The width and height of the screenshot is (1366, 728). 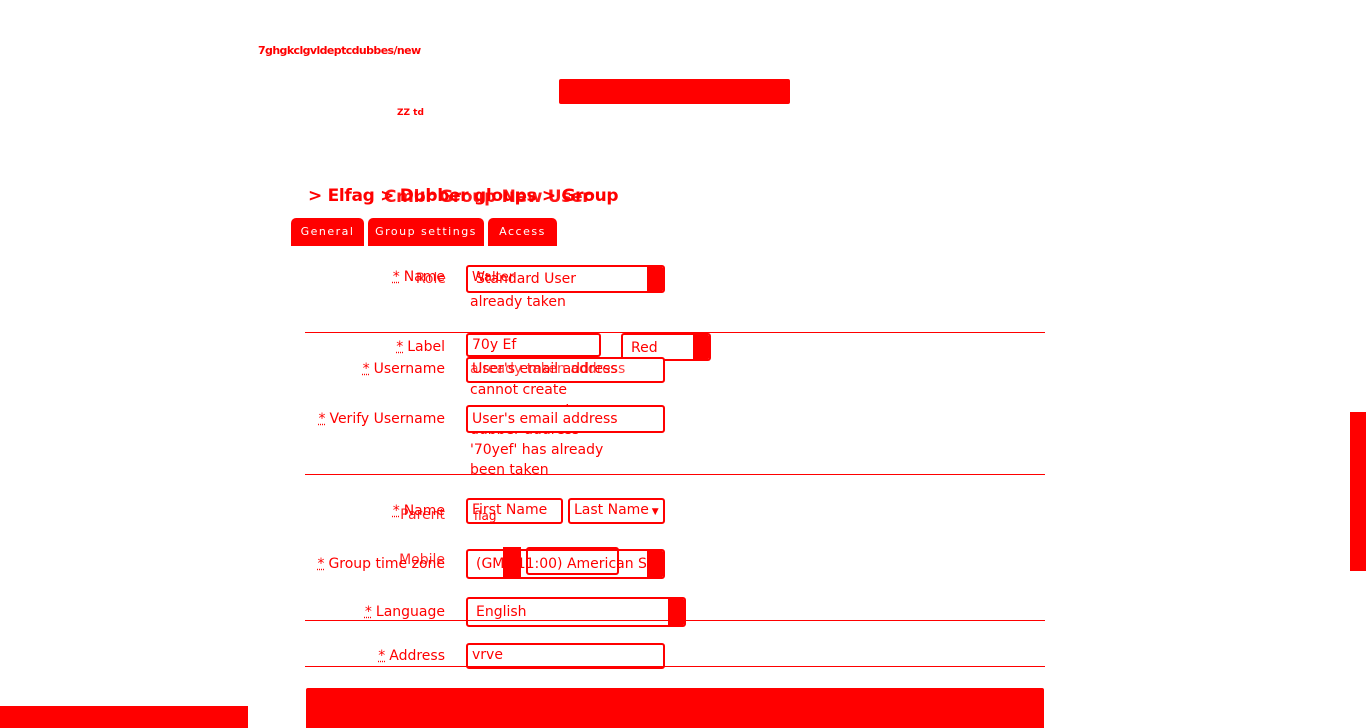 What do you see at coordinates (655, 564) in the screenshot?
I see `timezone-dropdown-button` at bounding box center [655, 564].